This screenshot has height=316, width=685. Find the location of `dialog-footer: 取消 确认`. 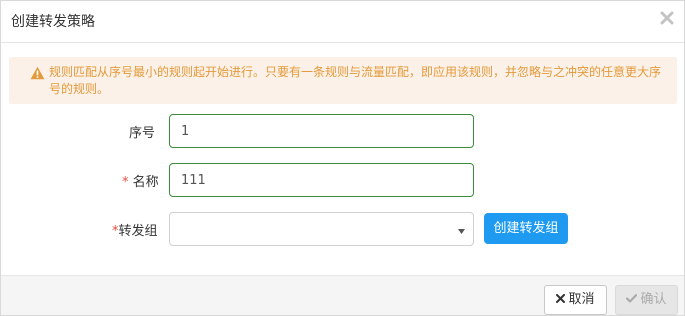

dialog-footer: 取消 确认 is located at coordinates (342, 295).